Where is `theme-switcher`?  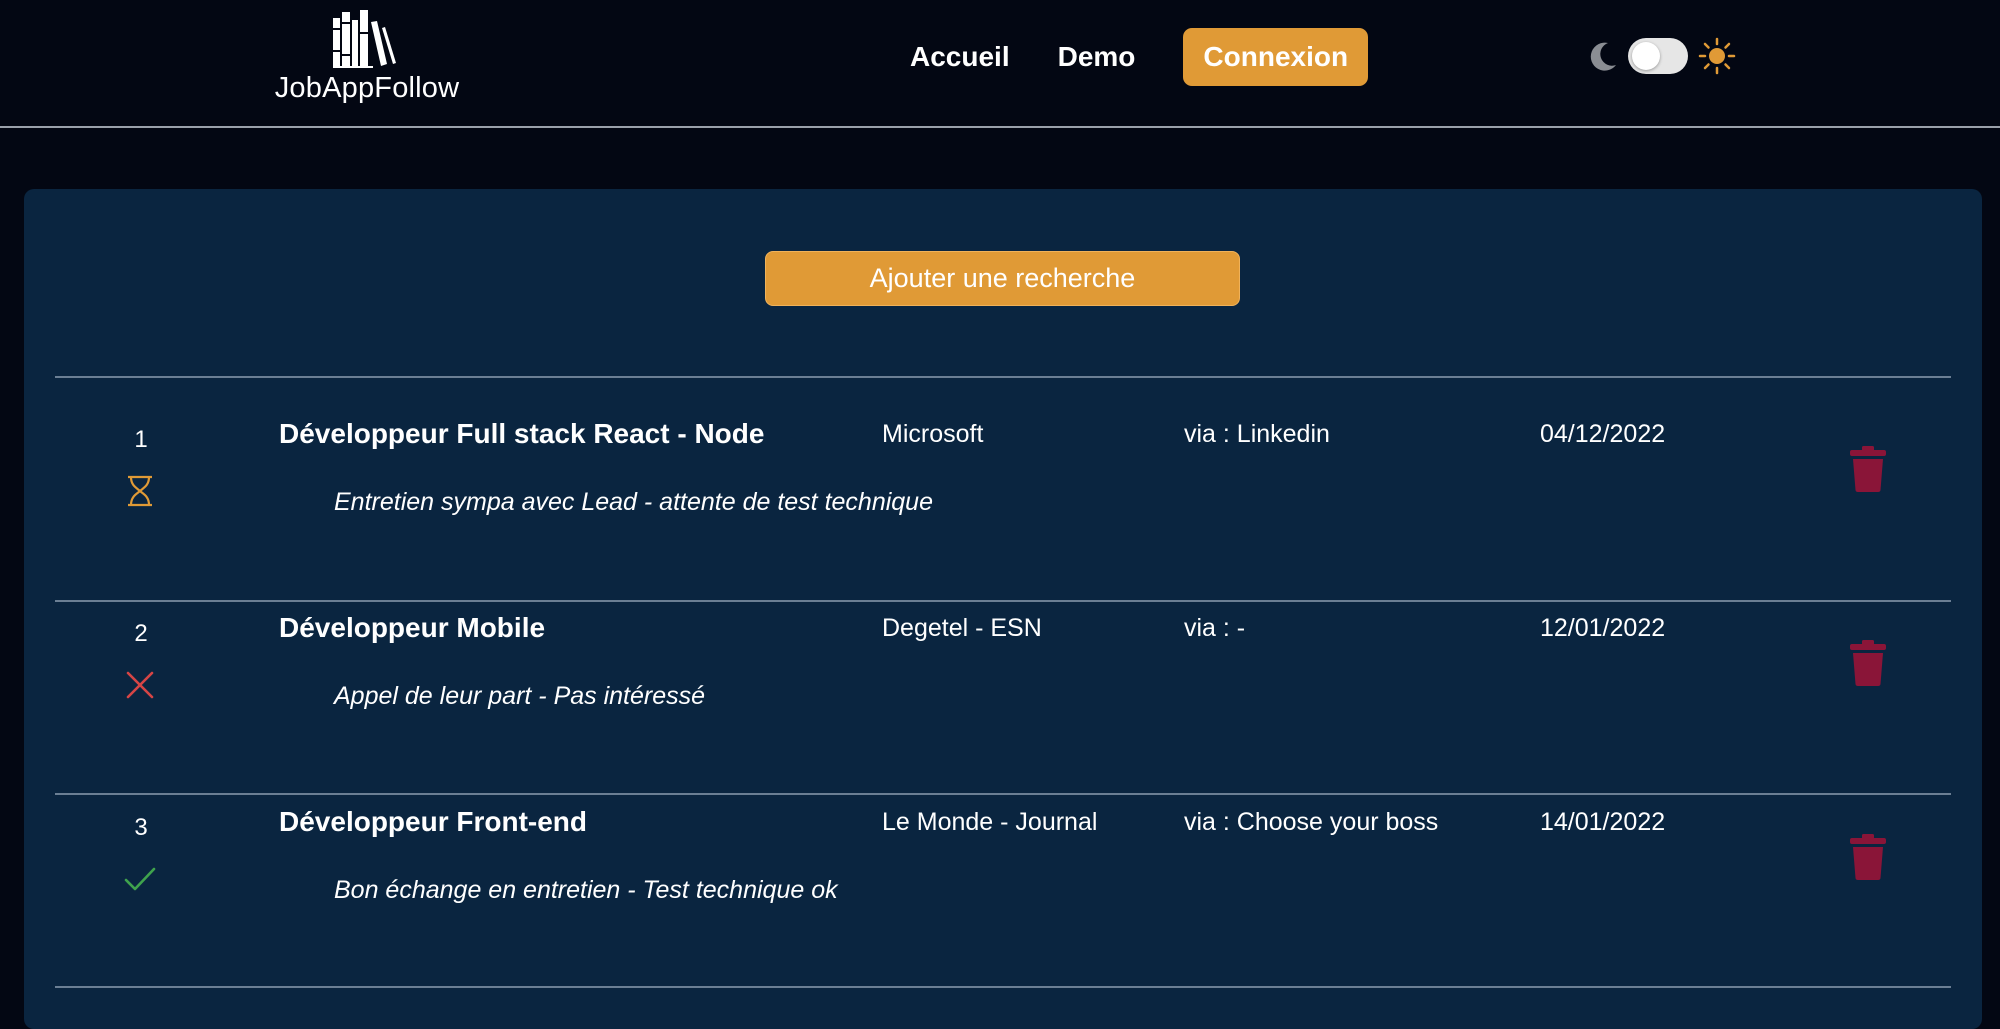 theme-switcher is located at coordinates (1661, 56).